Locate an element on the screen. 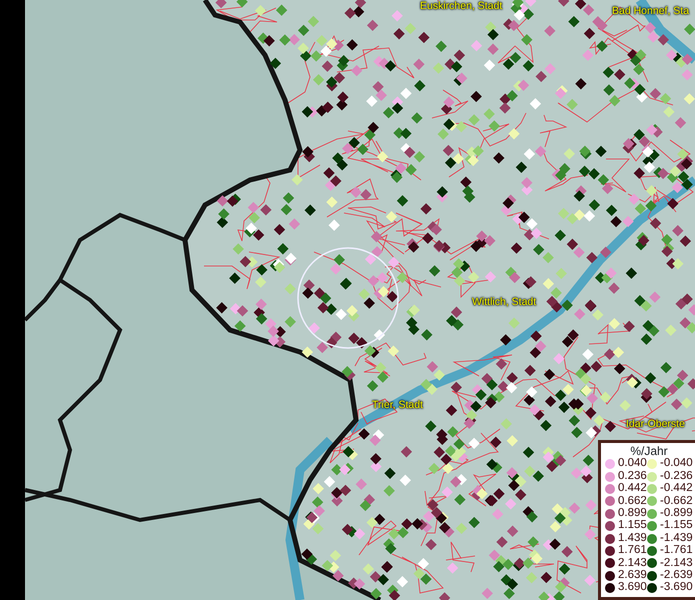 Image resolution: width=695 pixels, height=600 pixels. legend-value: -1.761 is located at coordinates (676, 551).